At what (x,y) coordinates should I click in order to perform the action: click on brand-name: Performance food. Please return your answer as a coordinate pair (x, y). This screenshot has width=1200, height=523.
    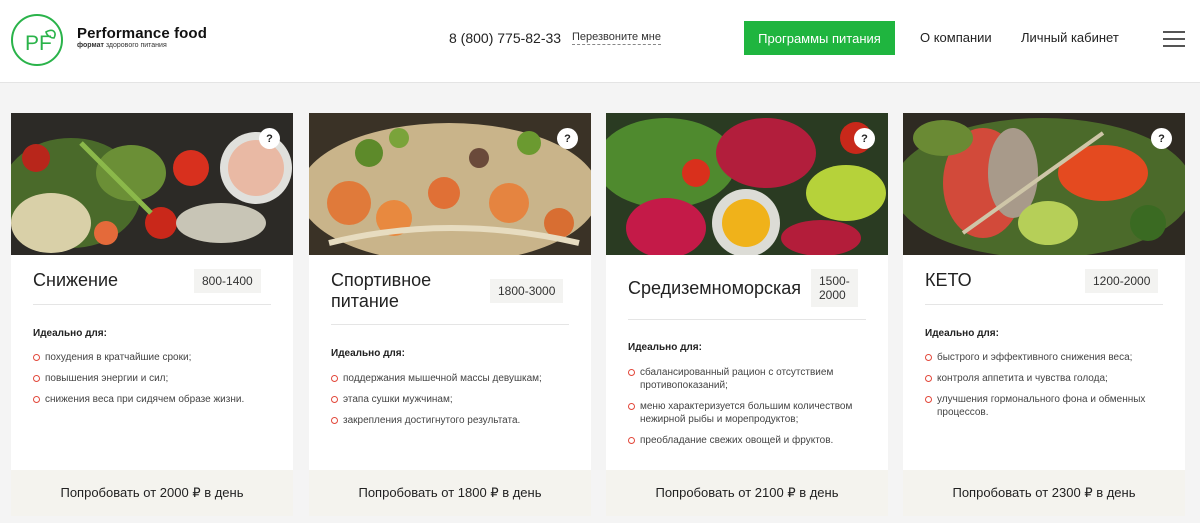
    Looking at the image, I should click on (142, 33).